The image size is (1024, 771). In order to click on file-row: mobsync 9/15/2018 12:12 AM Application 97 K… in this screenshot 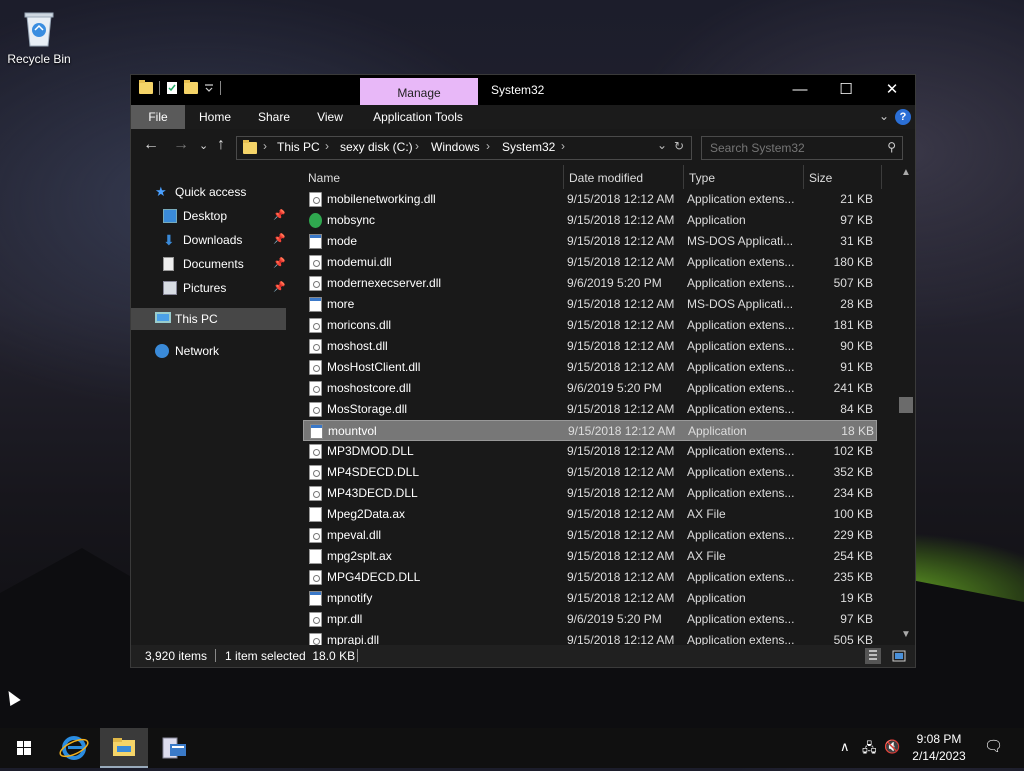, I will do `click(590, 220)`.